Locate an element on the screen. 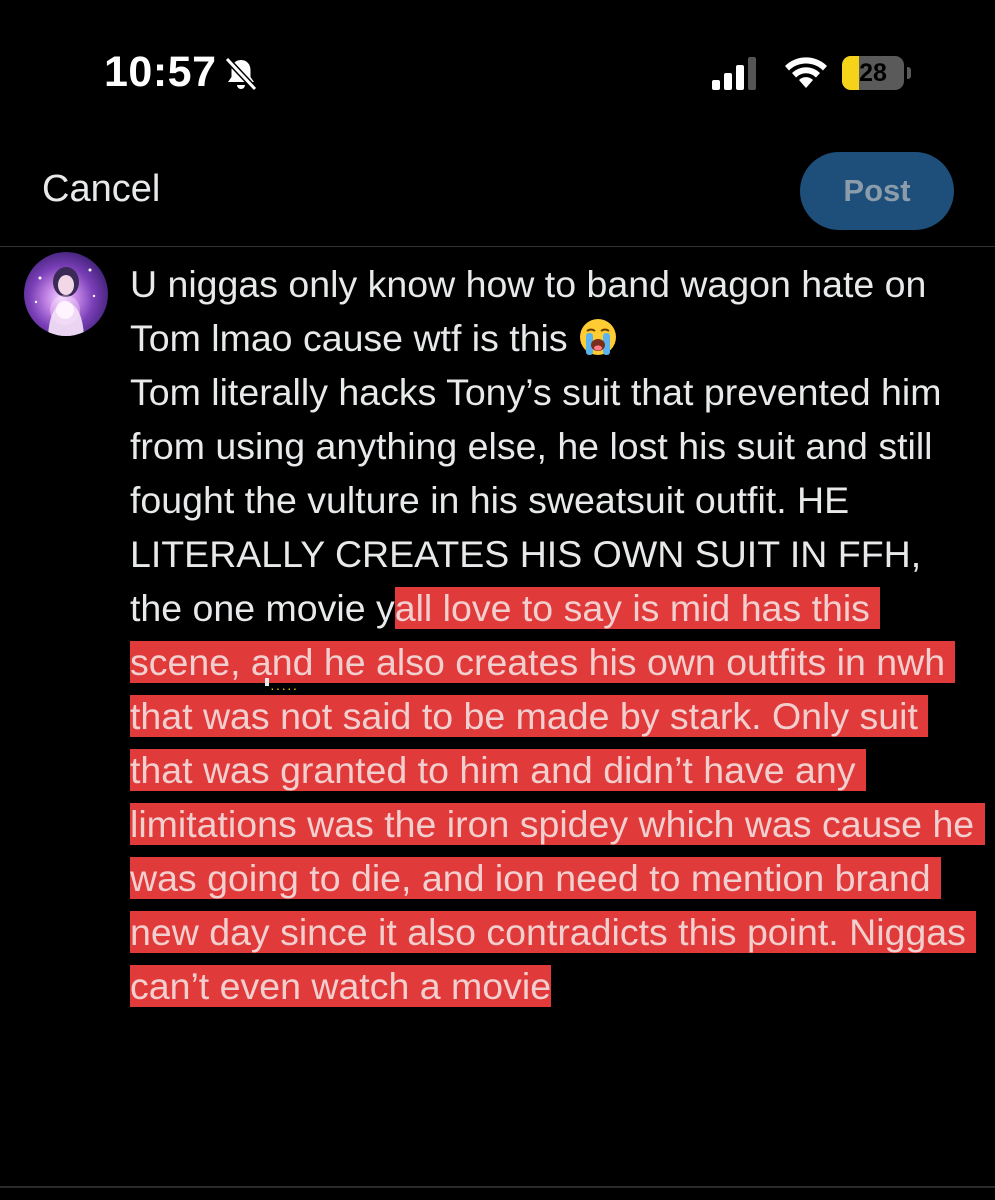 This screenshot has height=1200, width=995. header-divider is located at coordinates (497, 246).